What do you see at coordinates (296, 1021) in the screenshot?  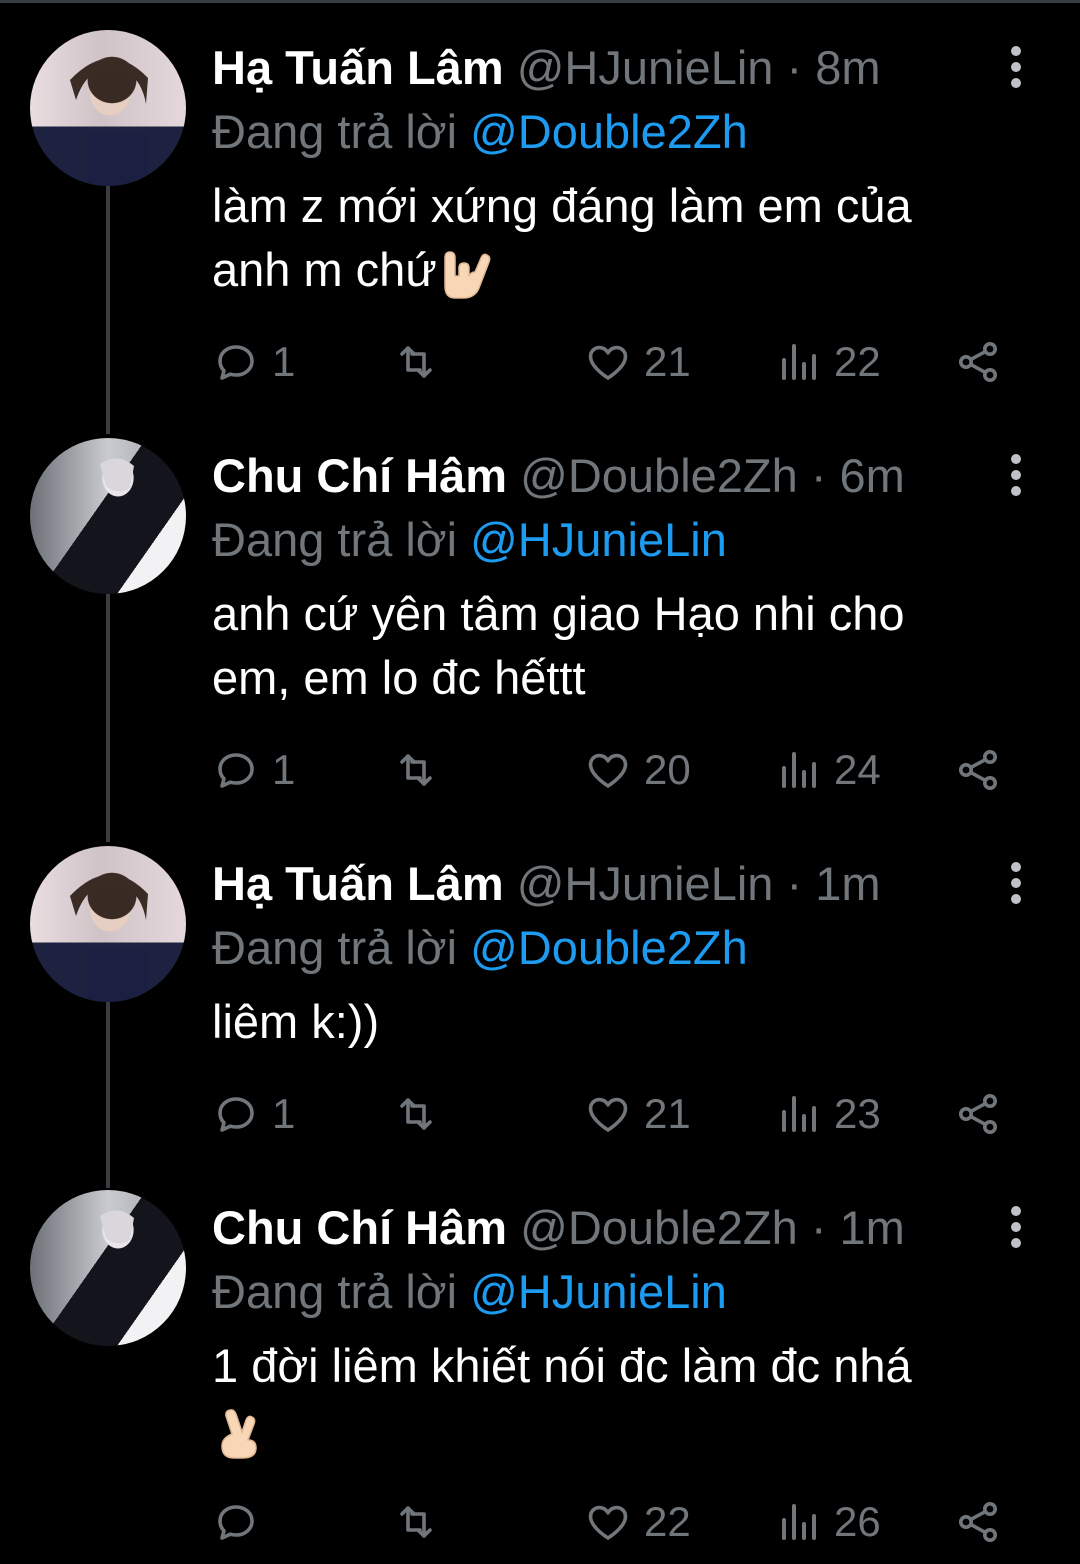 I see `tweet-text-line: liêm k:))` at bounding box center [296, 1021].